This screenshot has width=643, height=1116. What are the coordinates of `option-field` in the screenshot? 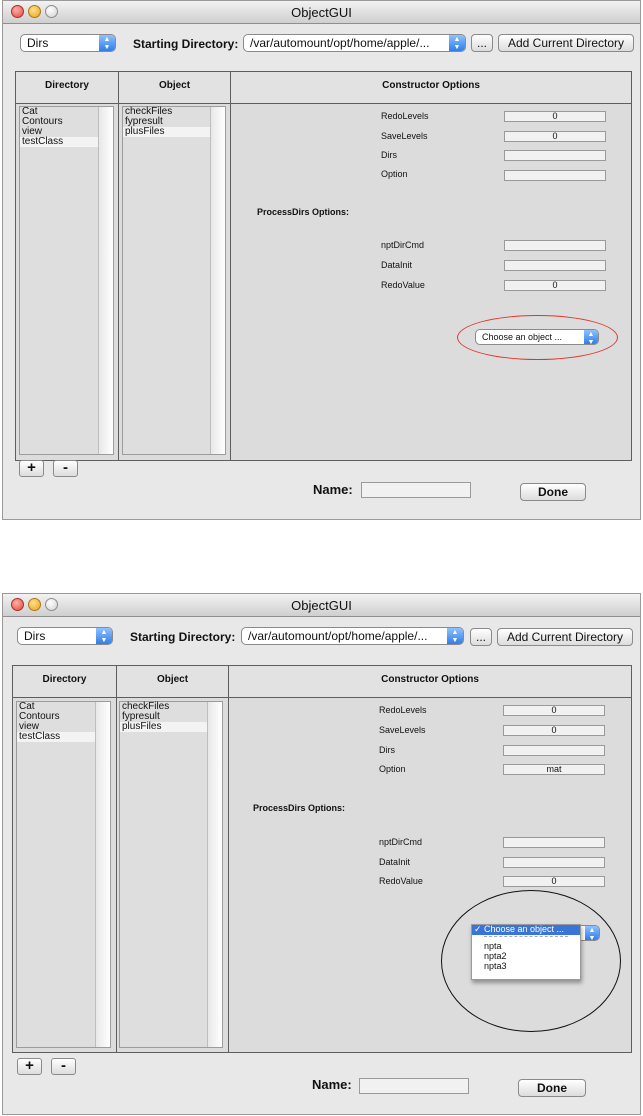 It's located at (555, 175).